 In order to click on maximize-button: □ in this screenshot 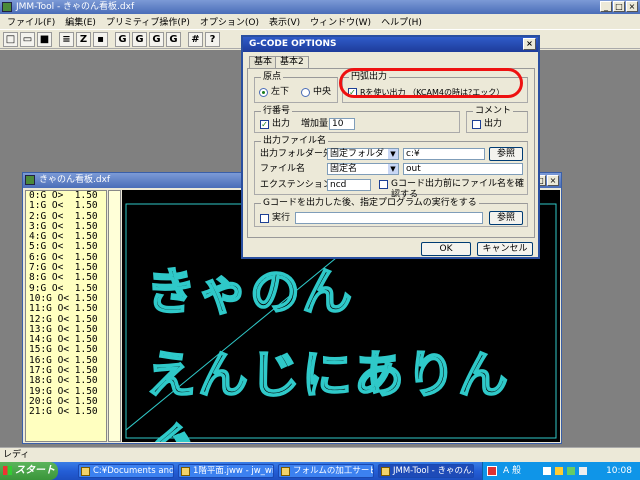, I will do `click(619, 6)`.